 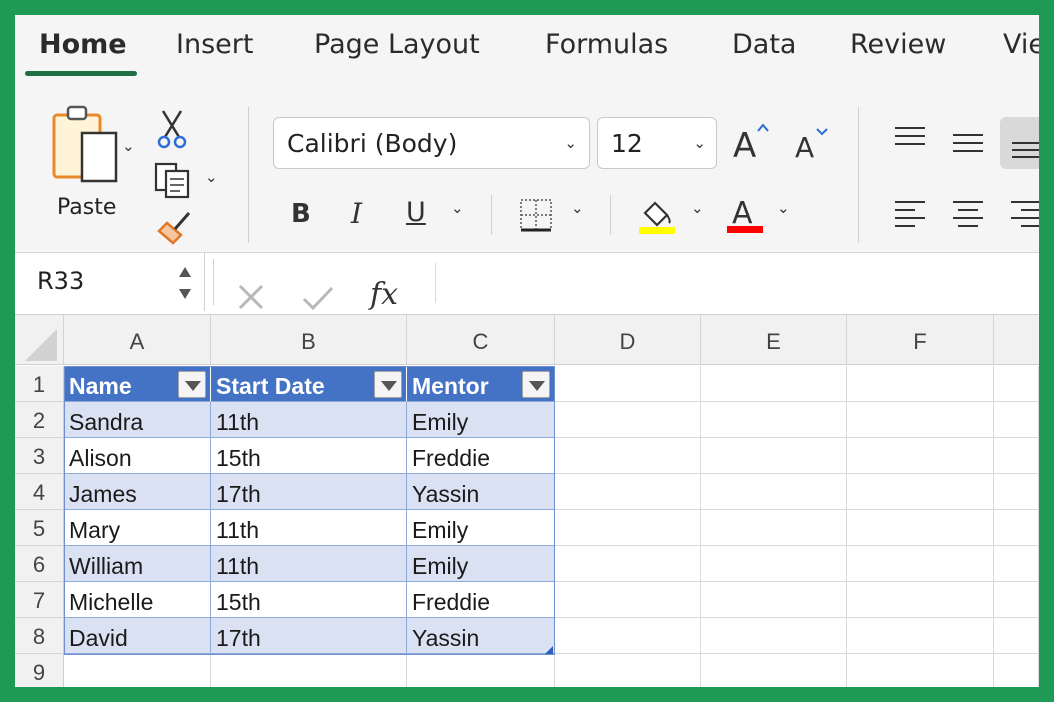 I want to click on row-header-9: 9, so click(x=39, y=670).